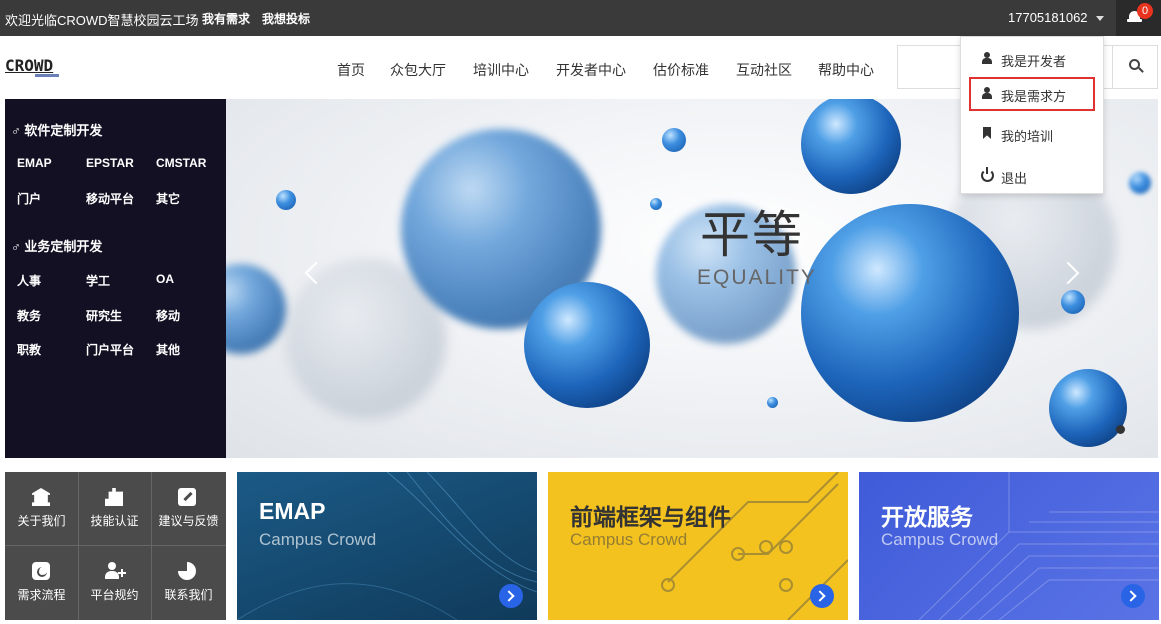 This screenshot has height=624, width=1161. I want to click on category-title-business: ♂ 业务定制开发, so click(57, 246).